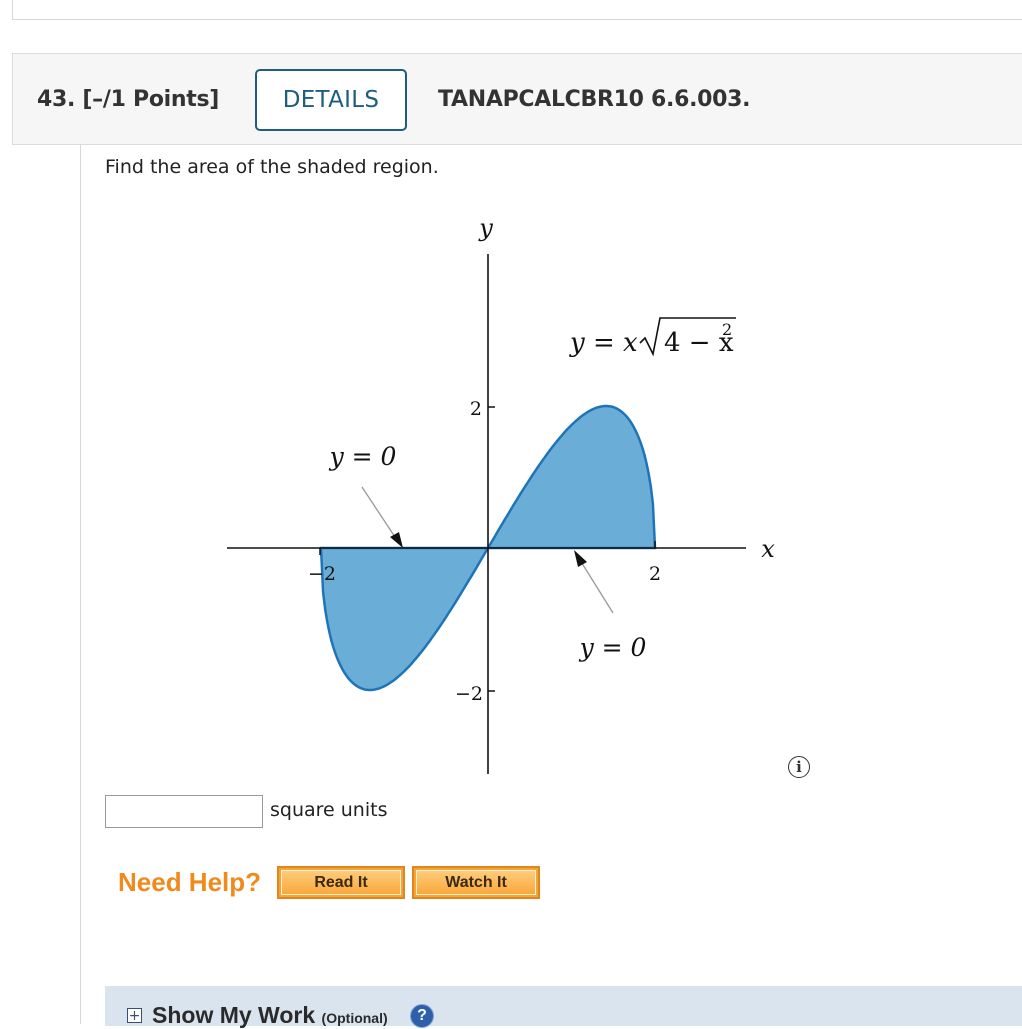  What do you see at coordinates (485, 228) in the screenshot?
I see `y-axis-label: y` at bounding box center [485, 228].